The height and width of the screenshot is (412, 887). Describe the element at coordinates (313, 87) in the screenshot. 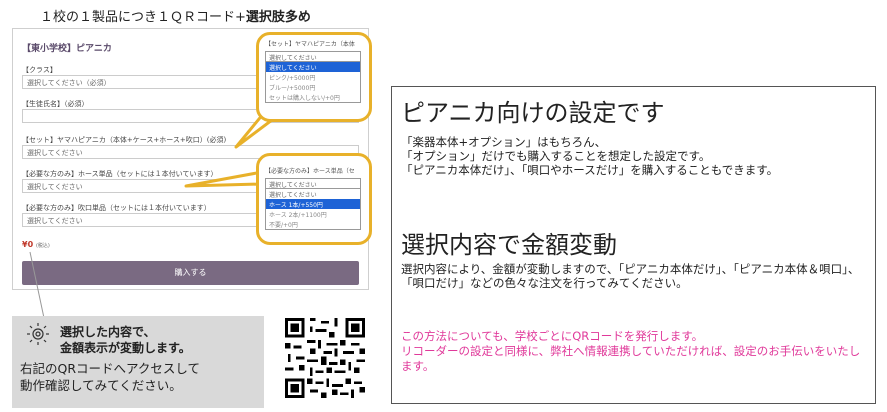

I see `set-option: ブルー/+5000円` at that location.